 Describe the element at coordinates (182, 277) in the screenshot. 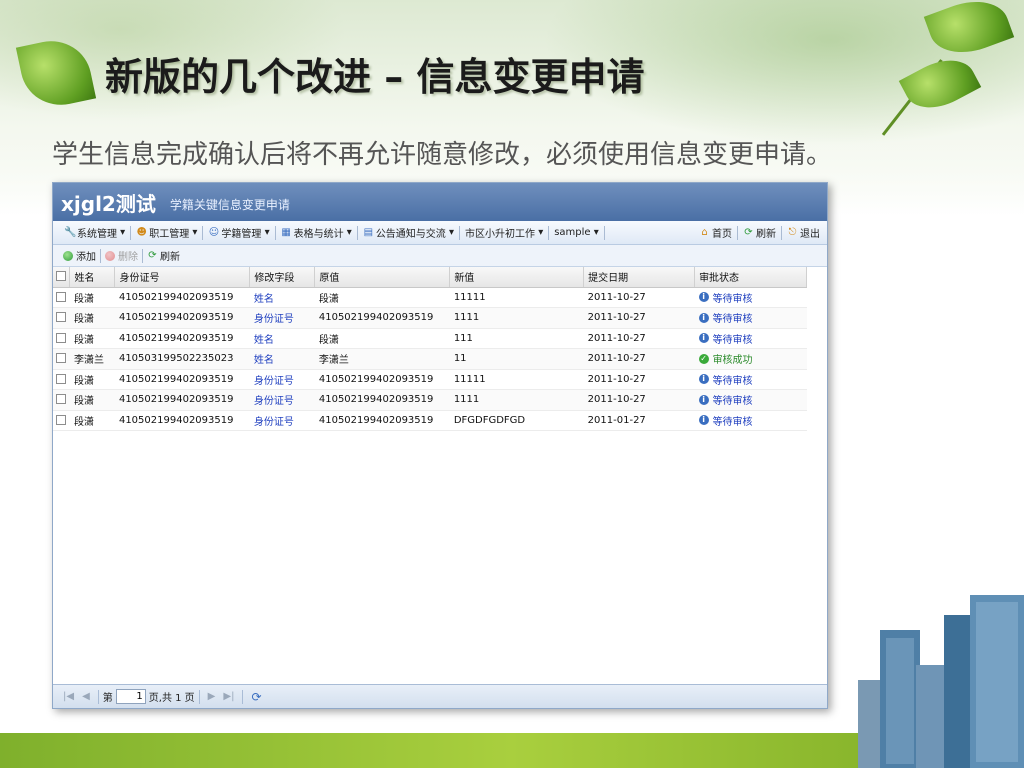

I see `col-header-id: 身份证号` at that location.